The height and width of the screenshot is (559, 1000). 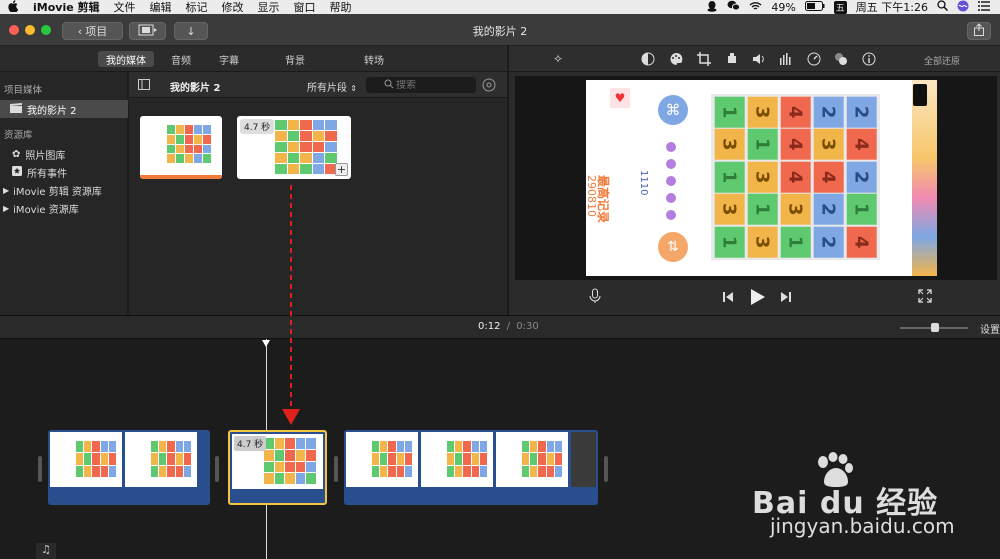 What do you see at coordinates (46, 551) in the screenshot?
I see `music-note-icon: ♫` at bounding box center [46, 551].